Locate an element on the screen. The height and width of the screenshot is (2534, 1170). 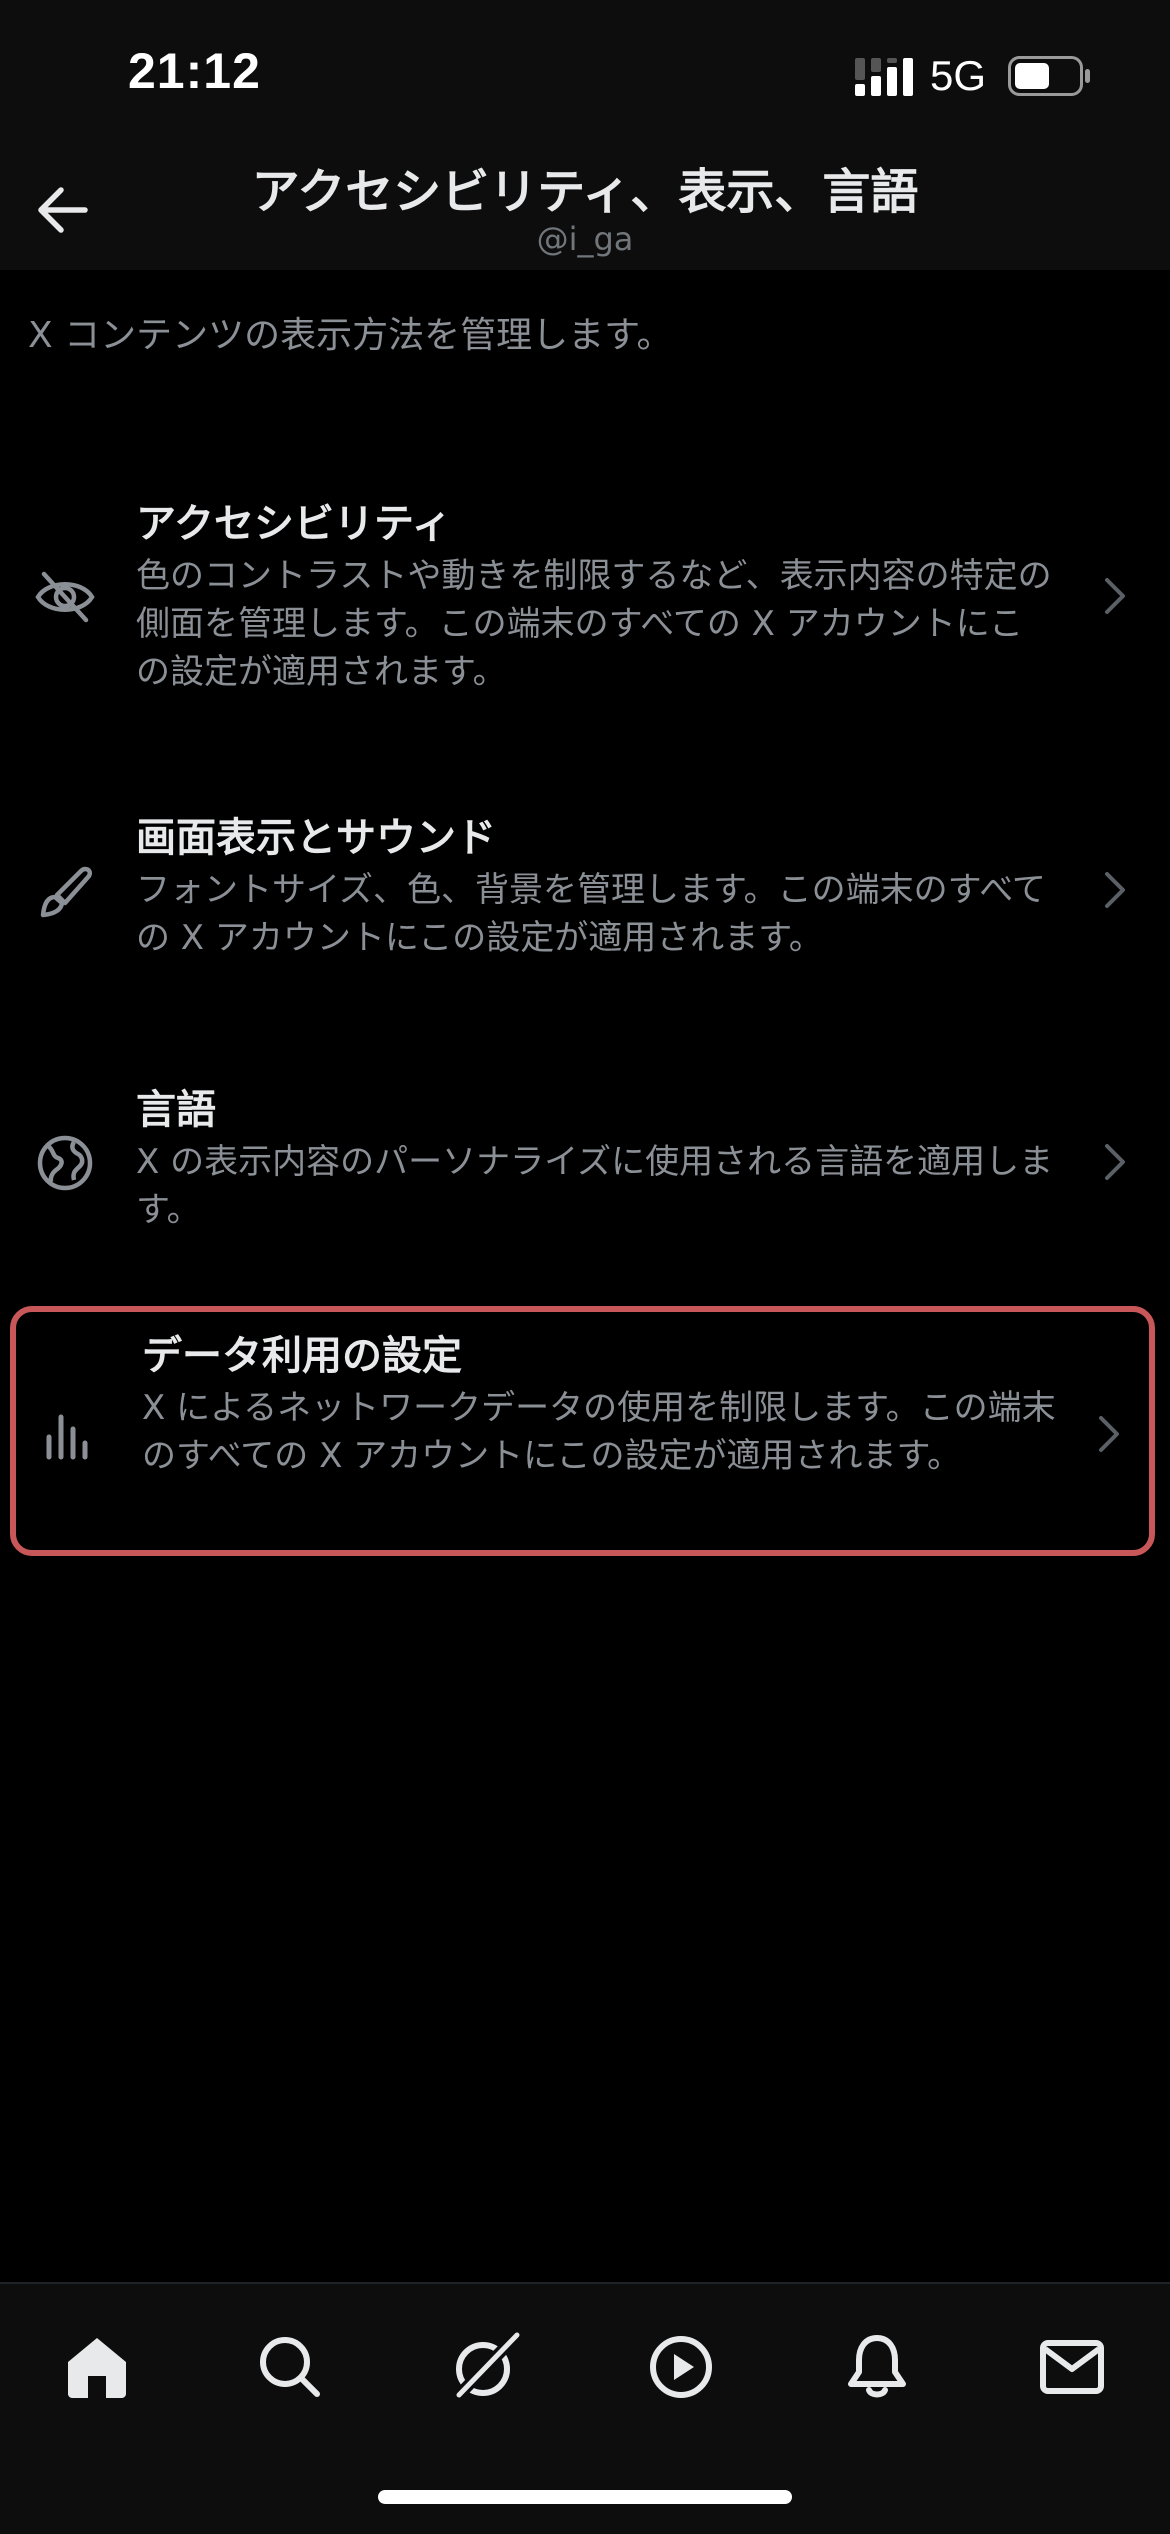
tab-messages is located at coordinates (1072, 2367).